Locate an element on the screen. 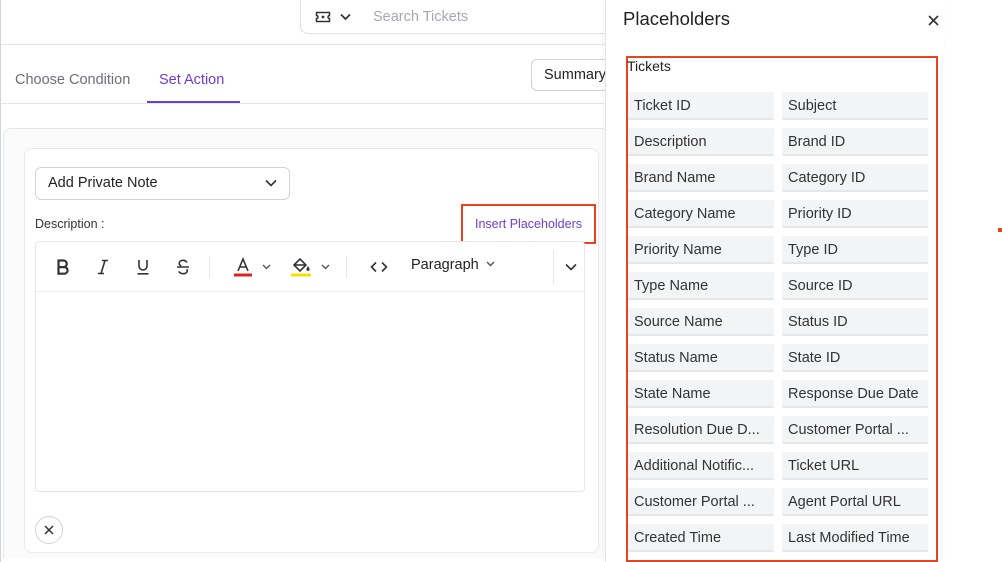 This screenshot has height=562, width=1002. highlight-icon is located at coordinates (301, 267).